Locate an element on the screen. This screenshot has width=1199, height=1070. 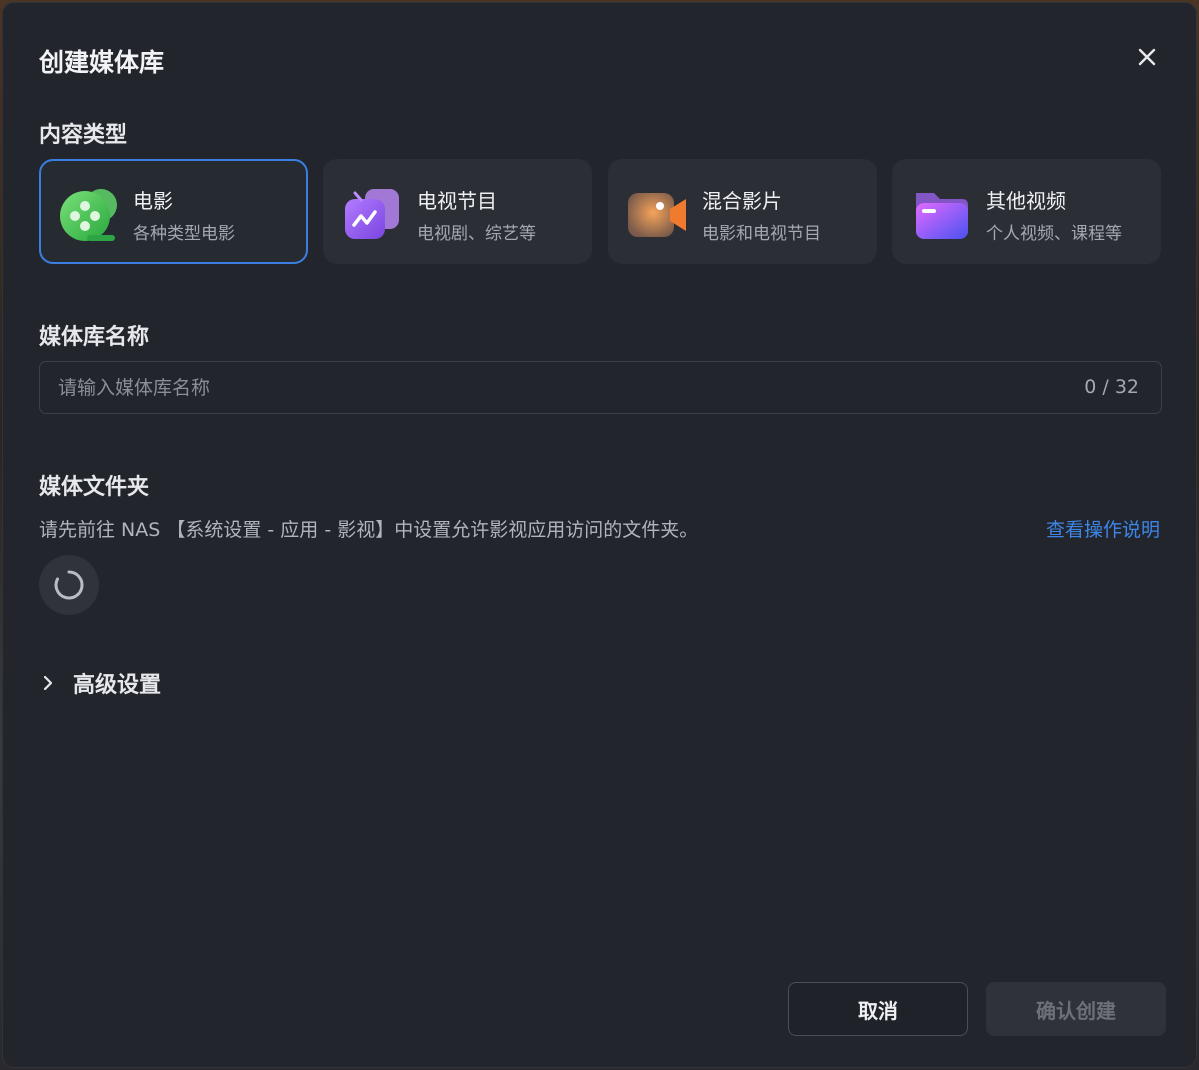
type-card-tv: 电视节目 电视剧、综艺等 is located at coordinates (457, 211).